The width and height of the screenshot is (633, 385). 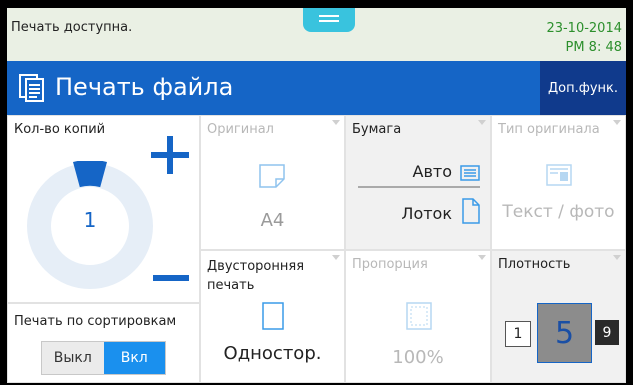 I want to click on paper-divider, so click(x=419, y=187).